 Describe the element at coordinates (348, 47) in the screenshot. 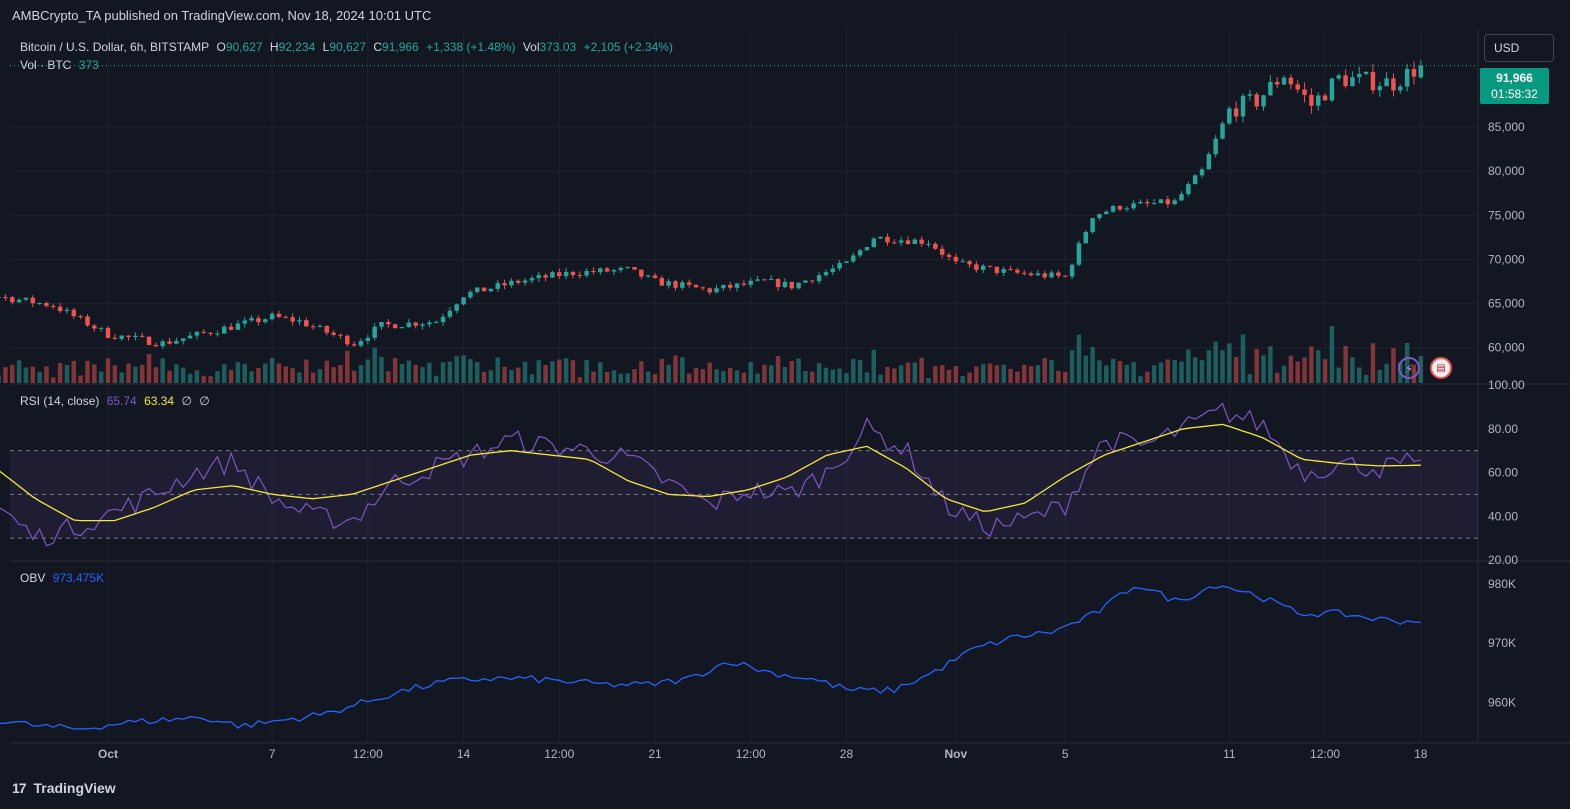

I see `low-value: 90,627` at that location.